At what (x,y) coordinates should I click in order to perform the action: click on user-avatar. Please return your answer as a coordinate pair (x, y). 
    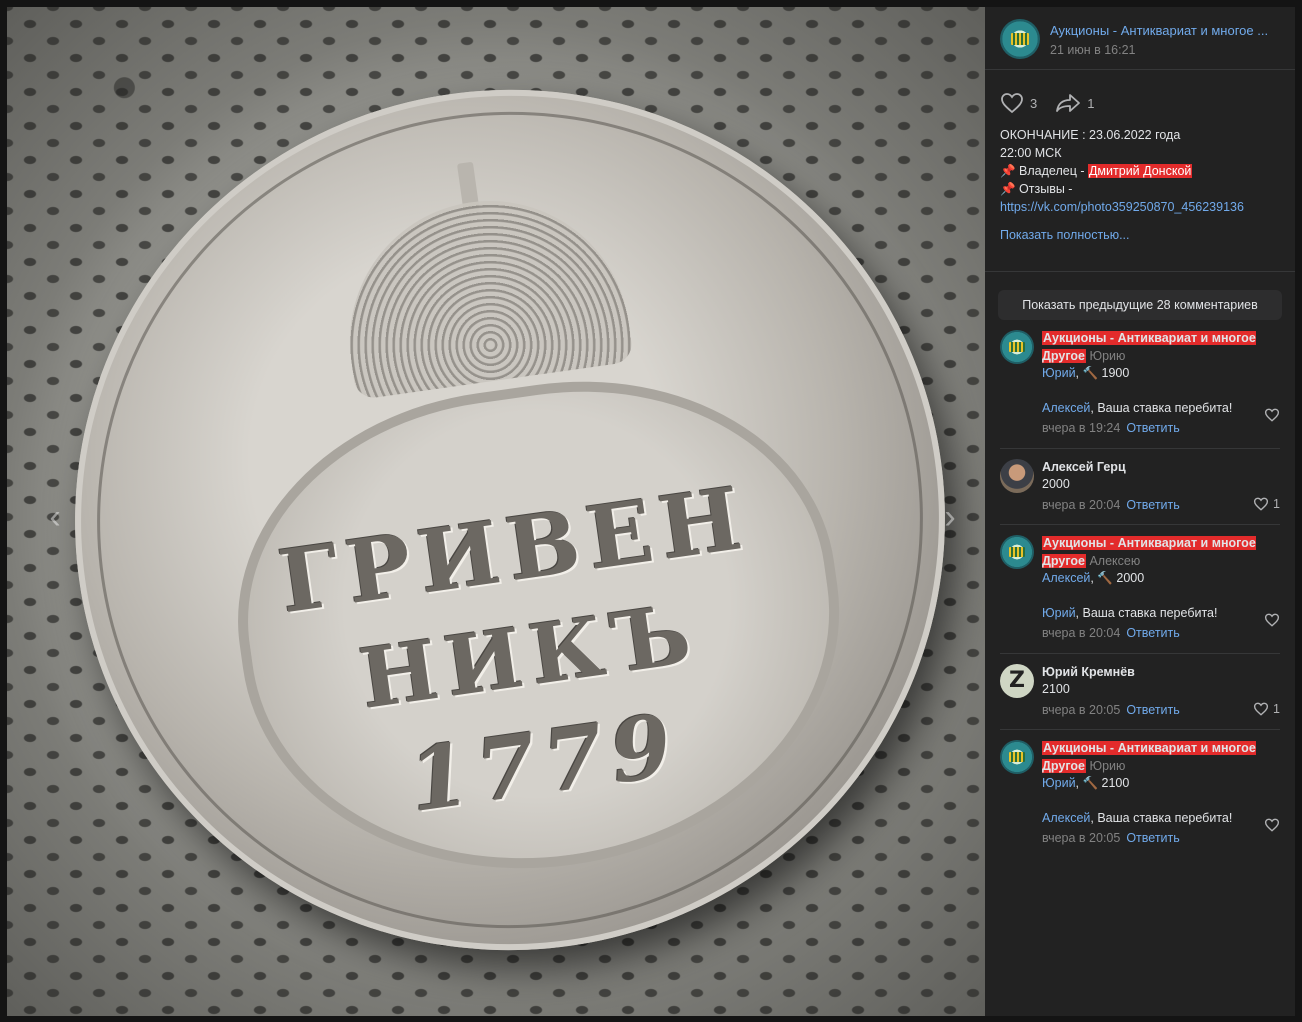
    Looking at the image, I should click on (1017, 475).